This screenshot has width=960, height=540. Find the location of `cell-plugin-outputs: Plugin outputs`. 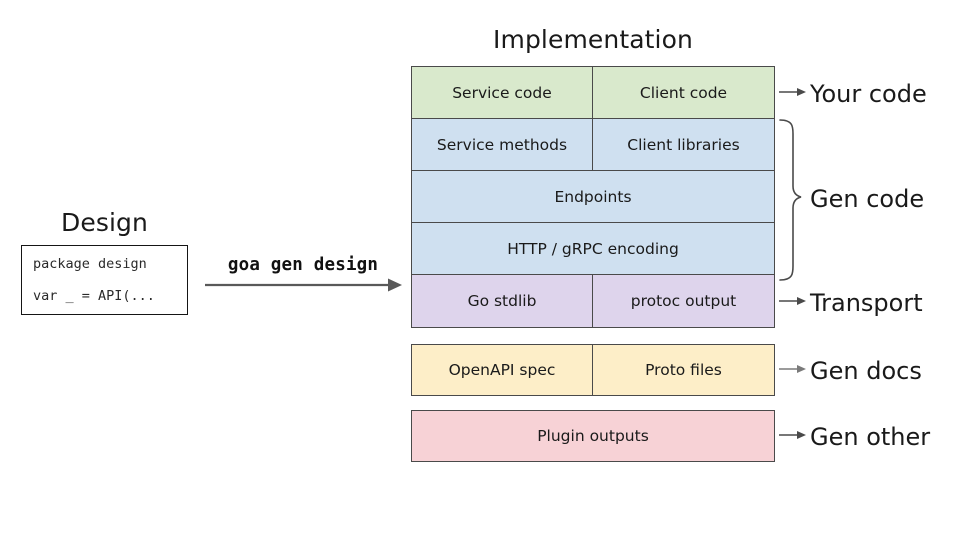

cell-plugin-outputs: Plugin outputs is located at coordinates (593, 436).